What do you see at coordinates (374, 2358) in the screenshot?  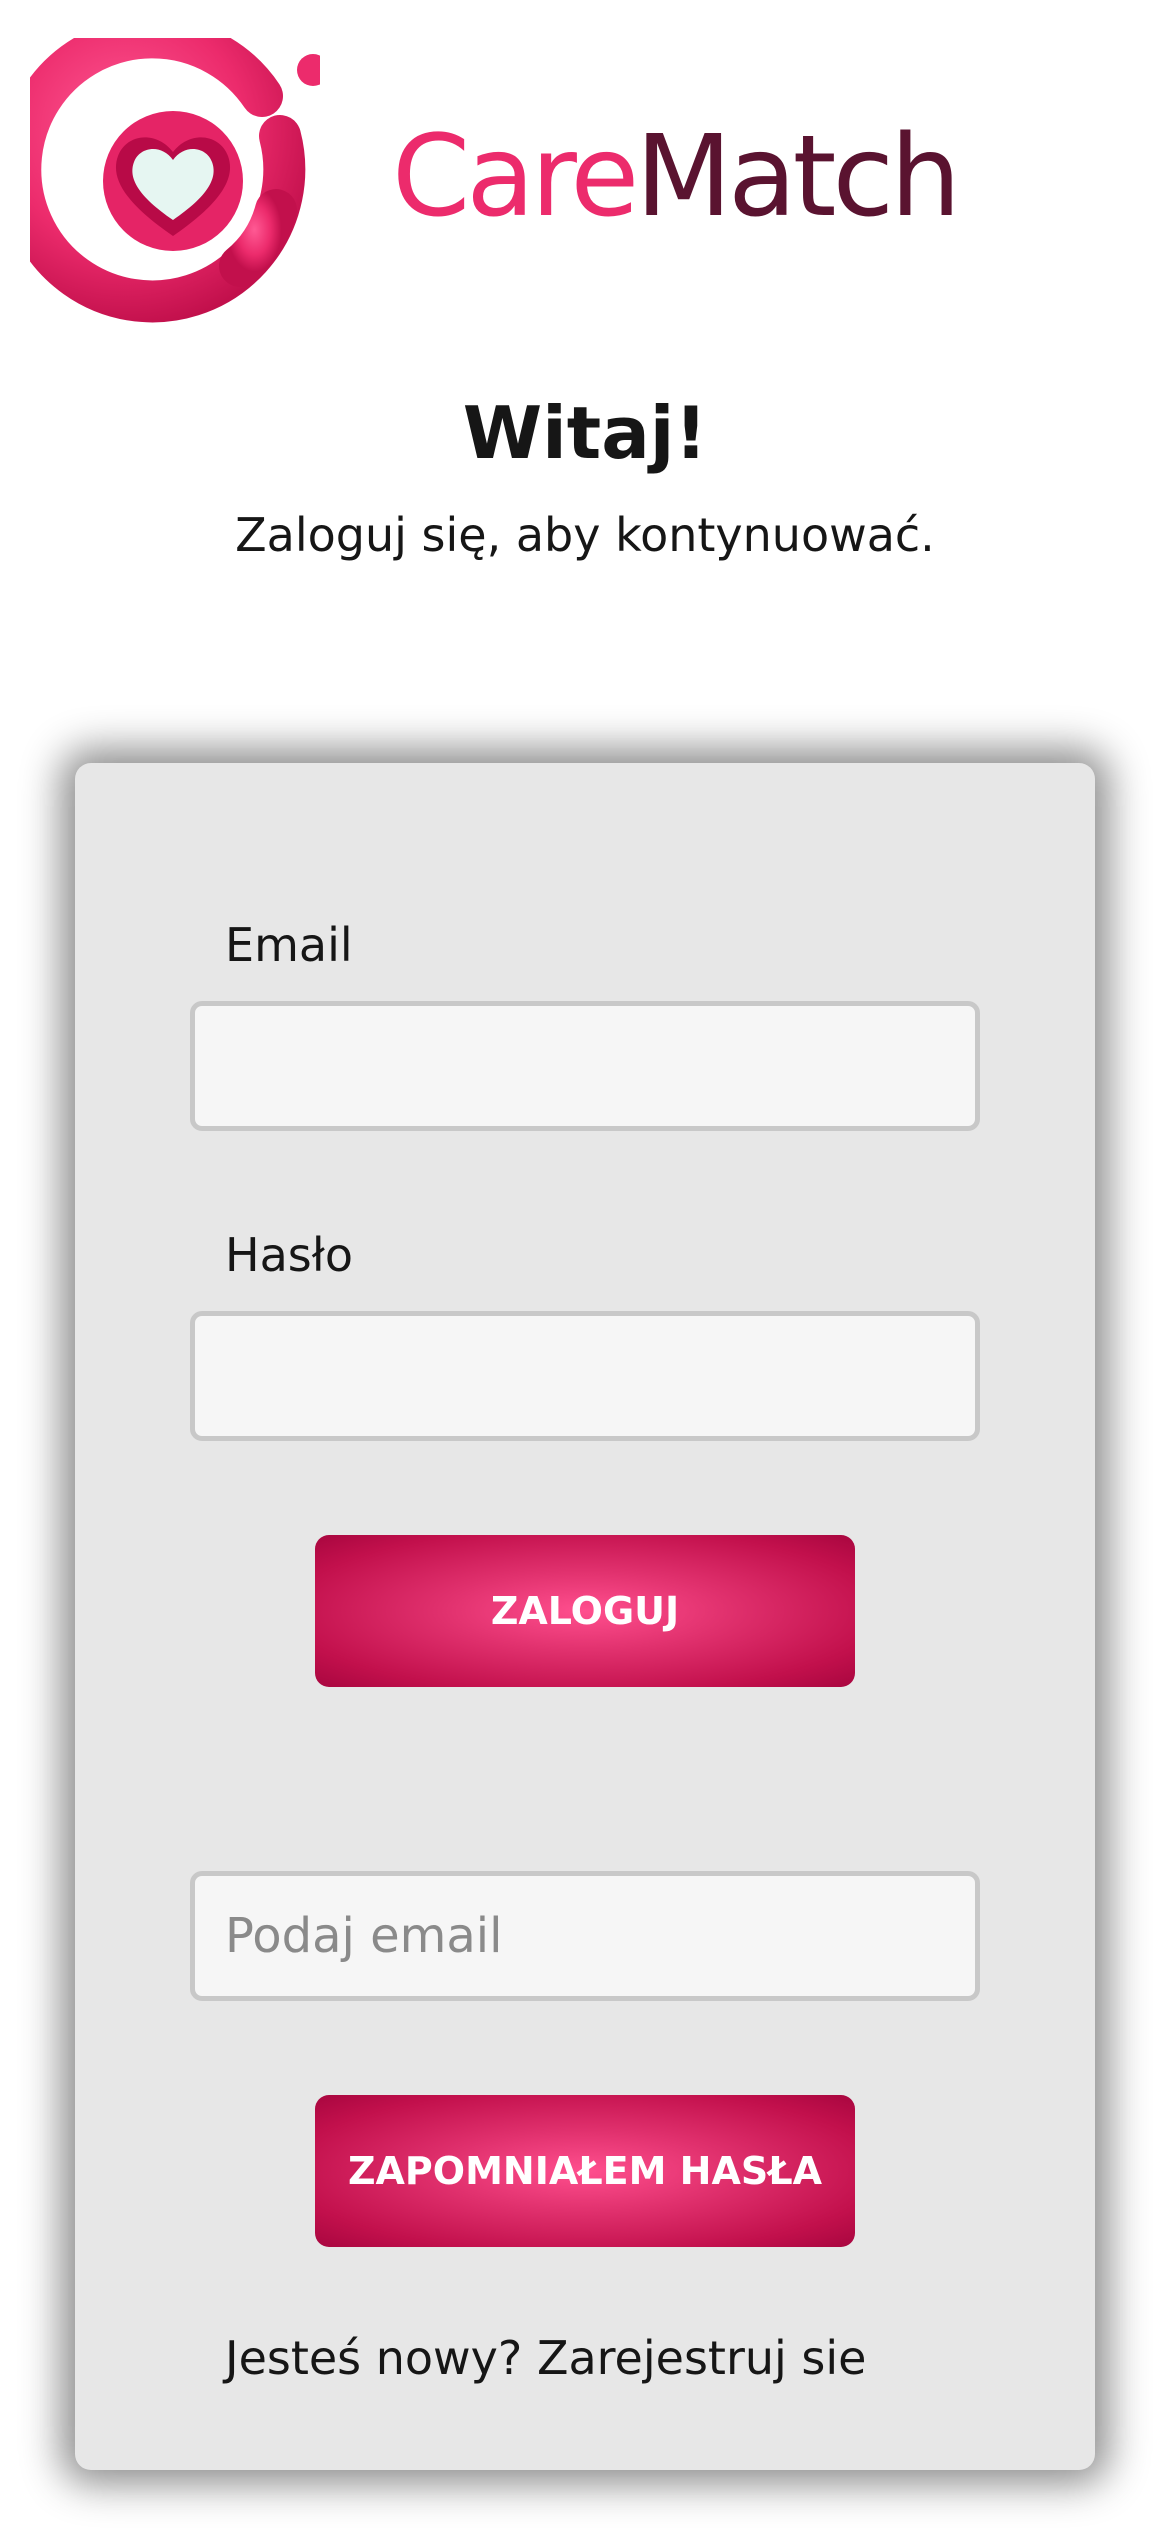 I see `register-prompt-text: Jesteś nowy?` at bounding box center [374, 2358].